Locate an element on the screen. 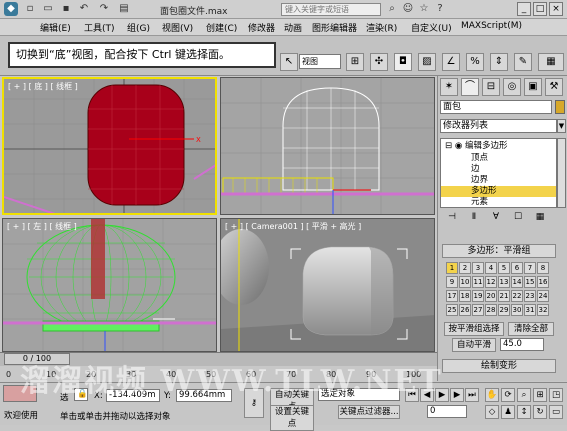  smoothing-group-21: 21 is located at coordinates (504, 296).